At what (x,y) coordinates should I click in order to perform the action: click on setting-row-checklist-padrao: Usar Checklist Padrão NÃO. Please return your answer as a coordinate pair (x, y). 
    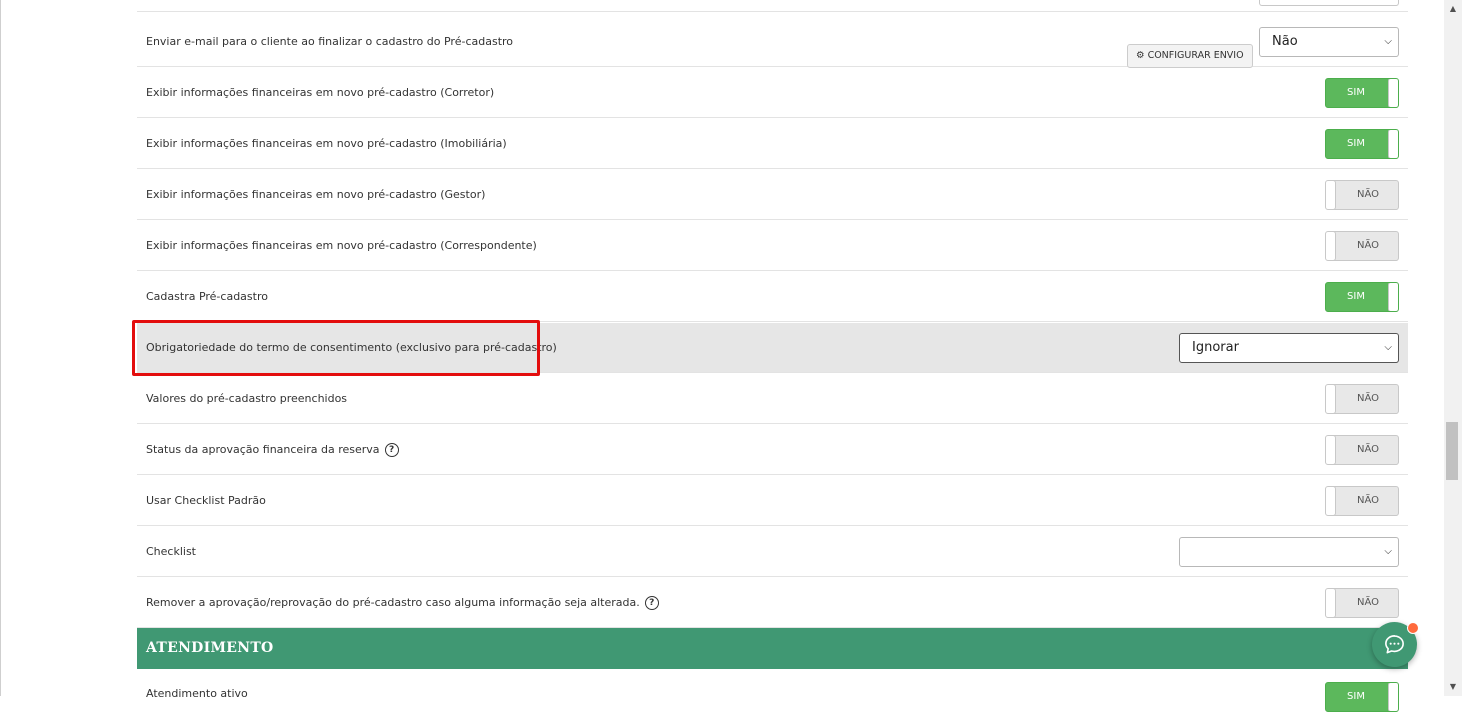
    Looking at the image, I should click on (772, 501).